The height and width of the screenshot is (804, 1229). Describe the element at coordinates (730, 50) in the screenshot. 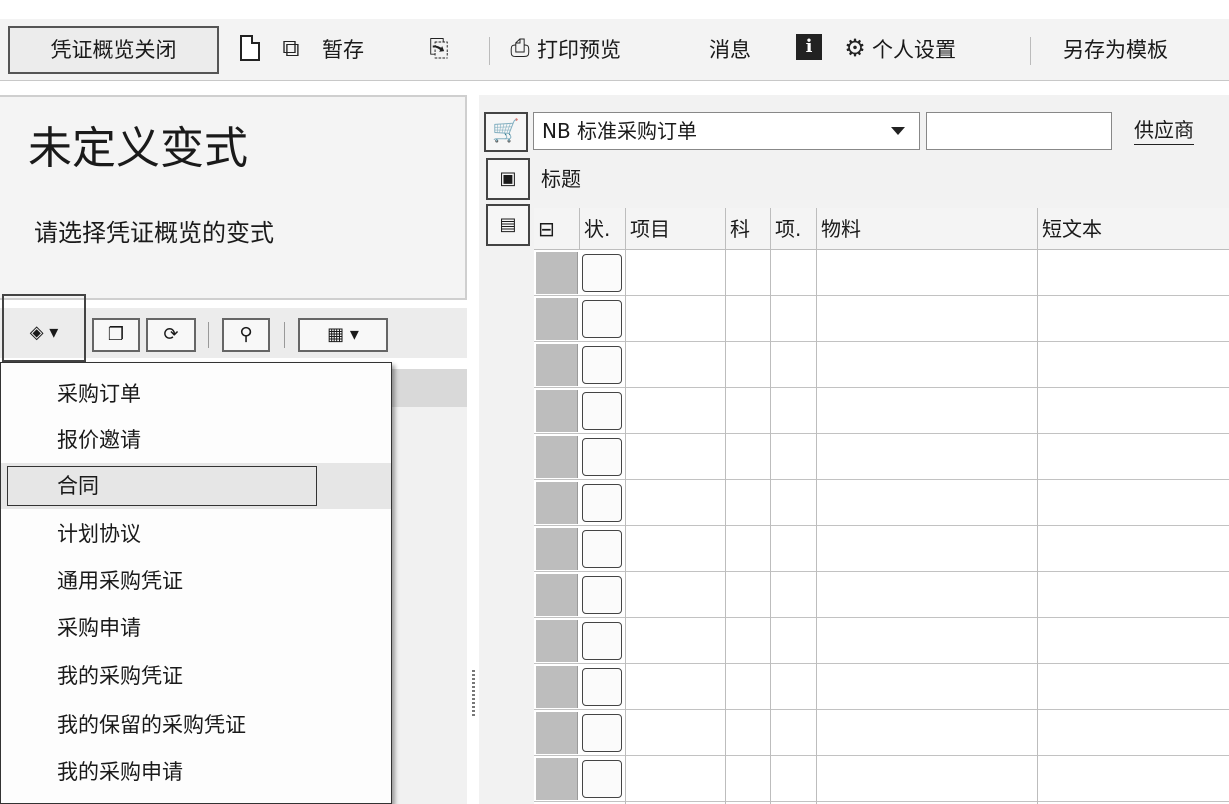

I see `messages-button: 消息` at that location.